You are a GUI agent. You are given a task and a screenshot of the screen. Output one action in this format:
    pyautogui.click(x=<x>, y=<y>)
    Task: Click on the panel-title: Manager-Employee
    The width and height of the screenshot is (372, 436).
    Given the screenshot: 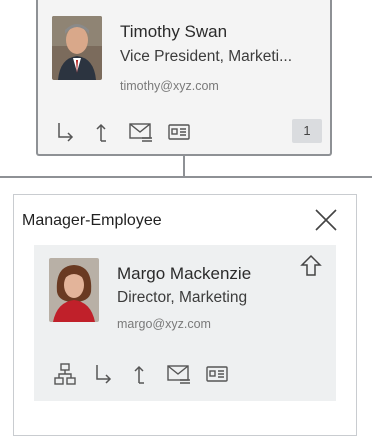 What is the action you would take?
    pyautogui.click(x=92, y=220)
    